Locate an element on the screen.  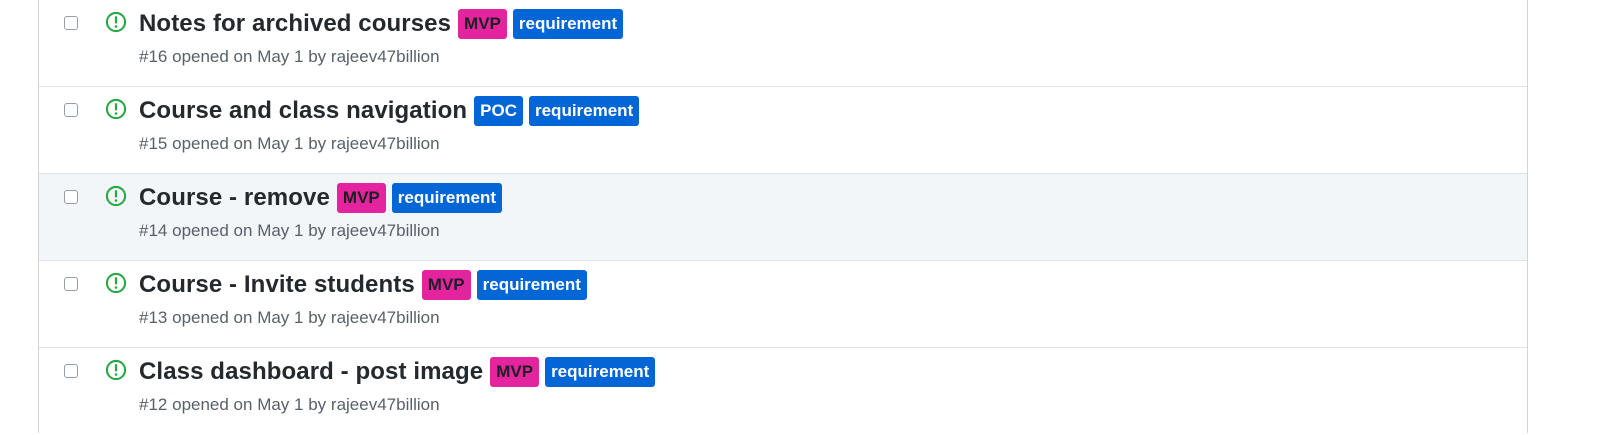
issue-meta: #15 opened on May 1 by rajeev47billion is located at coordinates (289, 144).